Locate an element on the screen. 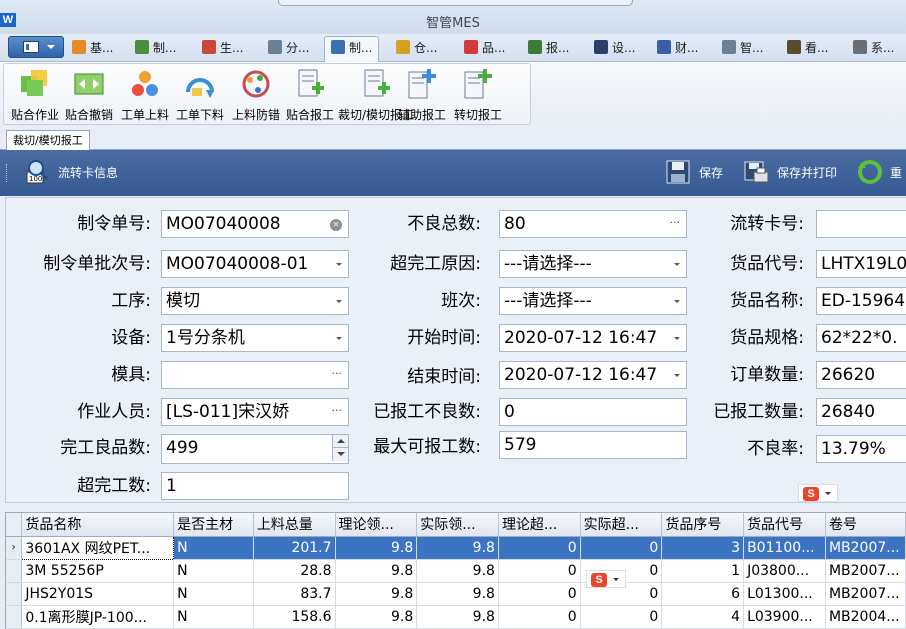  app-menu-button is located at coordinates (36, 47).